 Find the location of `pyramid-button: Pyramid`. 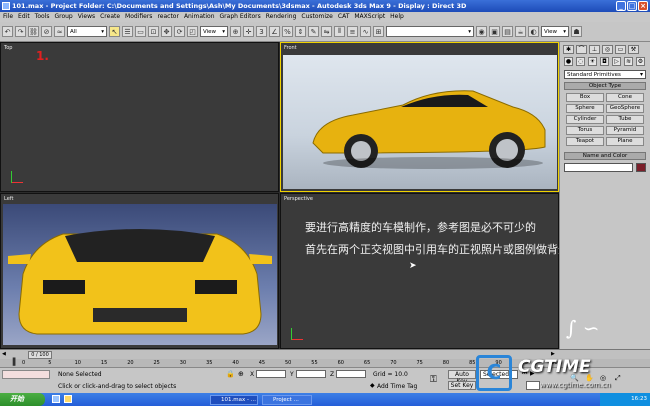

pyramid-button: Pyramid is located at coordinates (625, 130).